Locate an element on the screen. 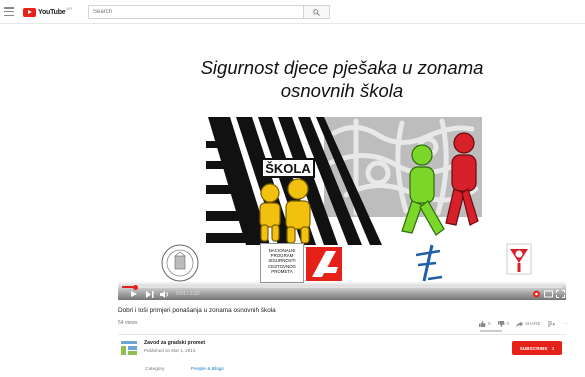 This screenshot has height=377, width=585. progress-bar is located at coordinates (342, 287).